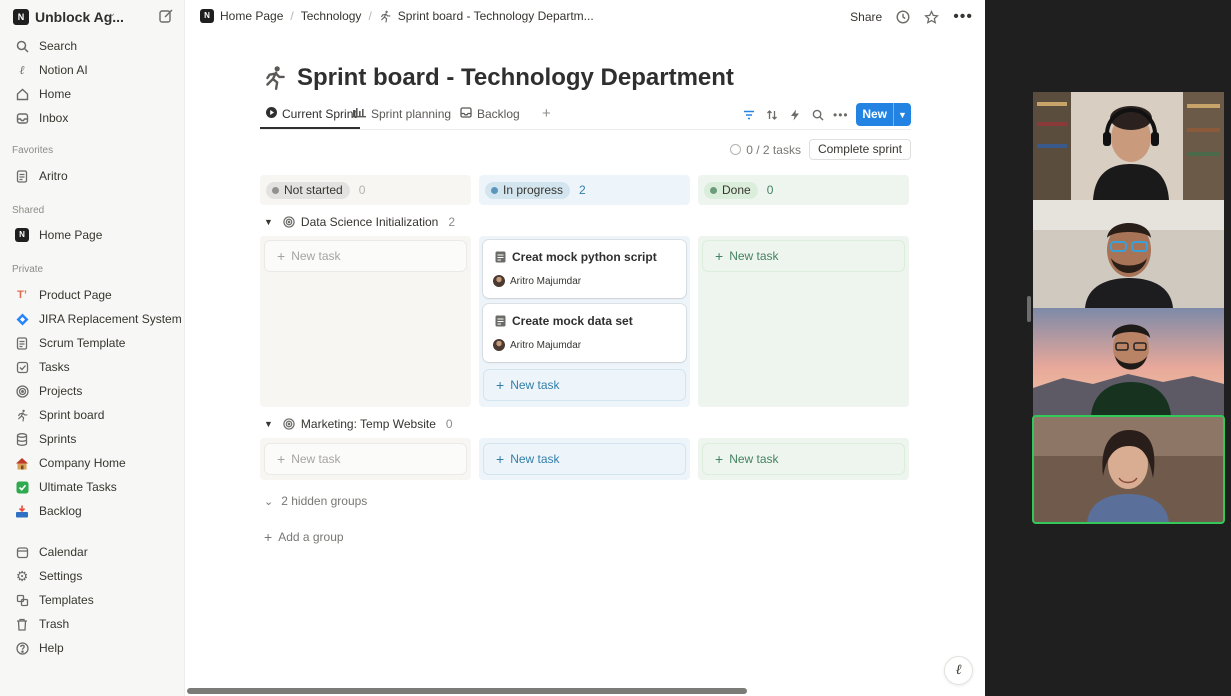 This screenshot has width=1231, height=696. I want to click on sidebar-item-home: Home, so click(94, 94).